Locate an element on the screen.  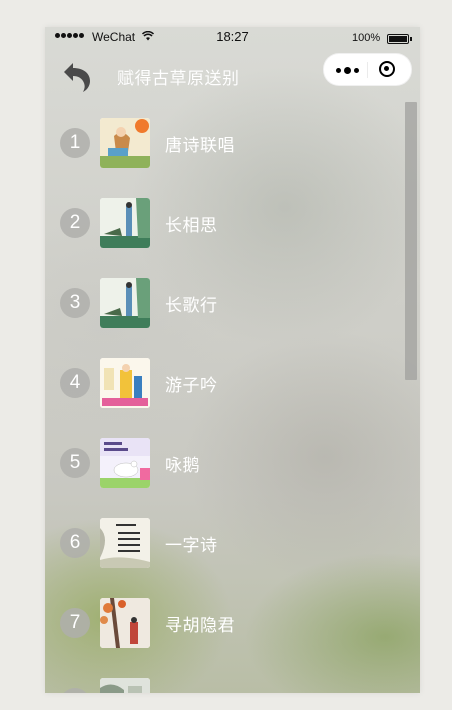
poem-title: 咏鹅 is located at coordinates (182, 466).